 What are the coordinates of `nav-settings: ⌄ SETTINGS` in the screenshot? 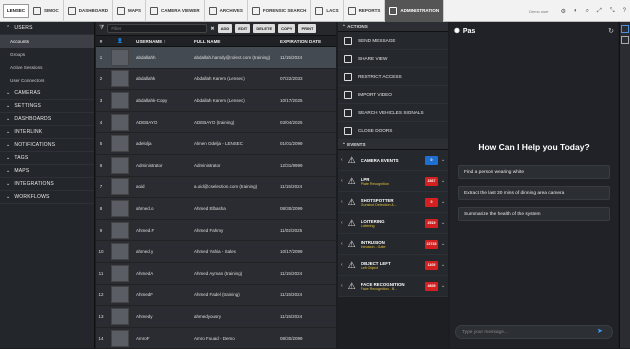 It's located at (47, 106).